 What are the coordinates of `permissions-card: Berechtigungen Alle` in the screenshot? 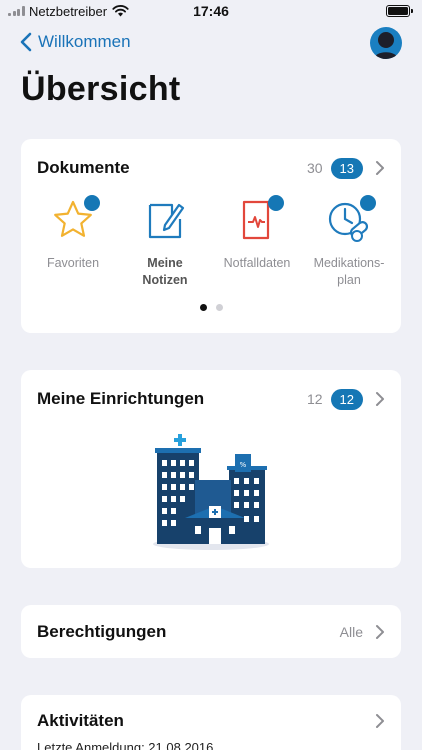 It's located at (211, 631).